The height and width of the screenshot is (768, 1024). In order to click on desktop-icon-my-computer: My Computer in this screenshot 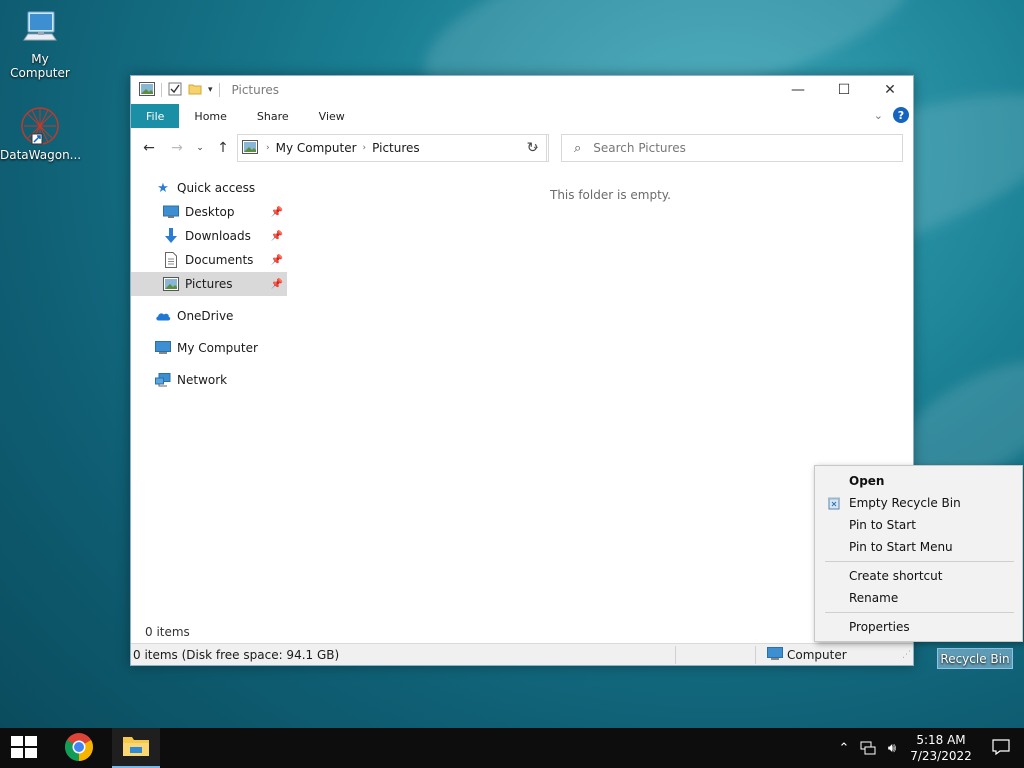, I will do `click(40, 44)`.